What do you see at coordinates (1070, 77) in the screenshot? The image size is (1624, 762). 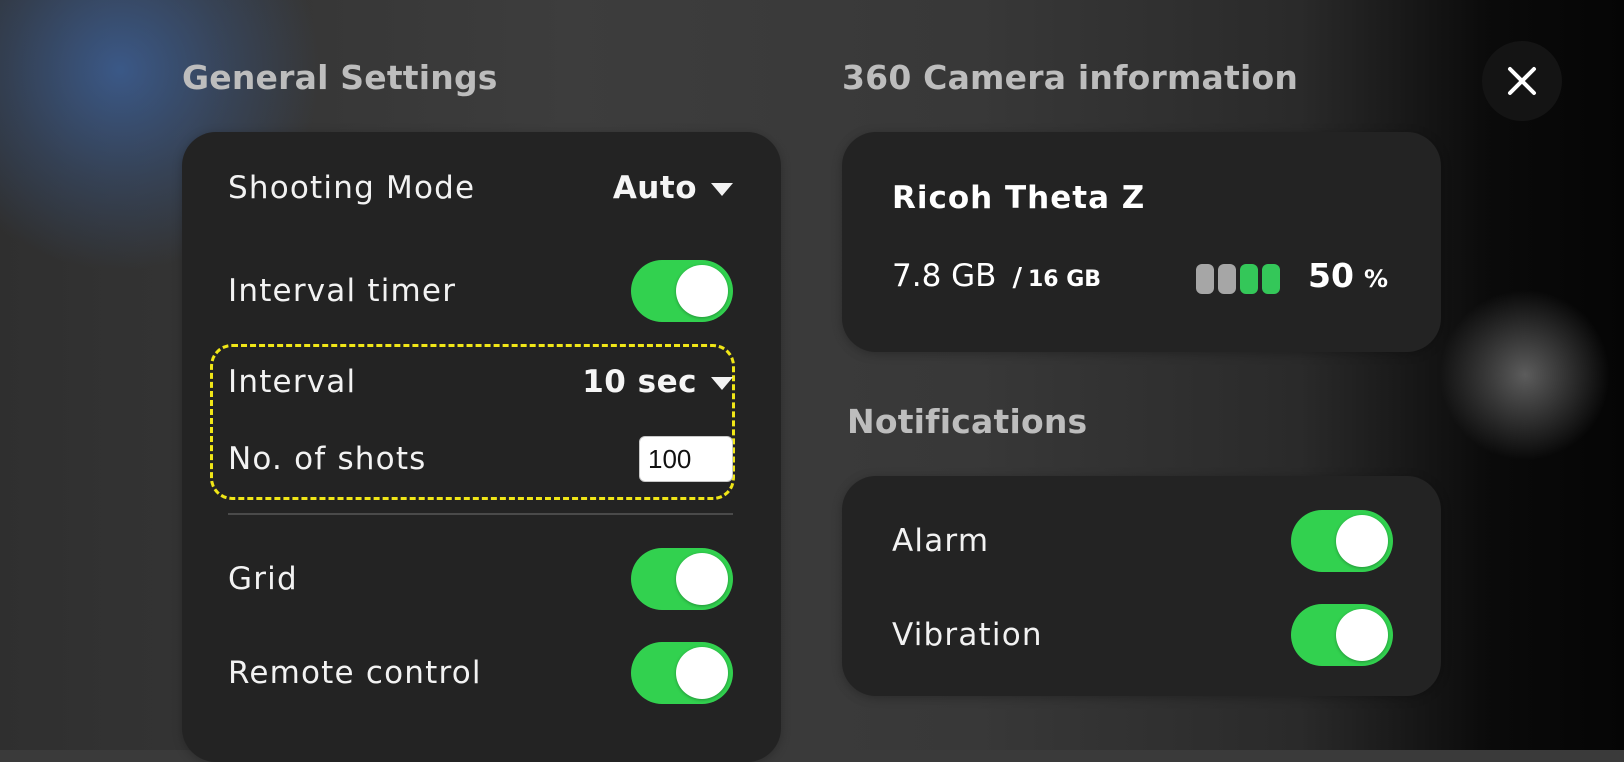 I see `camera-info-heading: 360 Camera information` at bounding box center [1070, 77].